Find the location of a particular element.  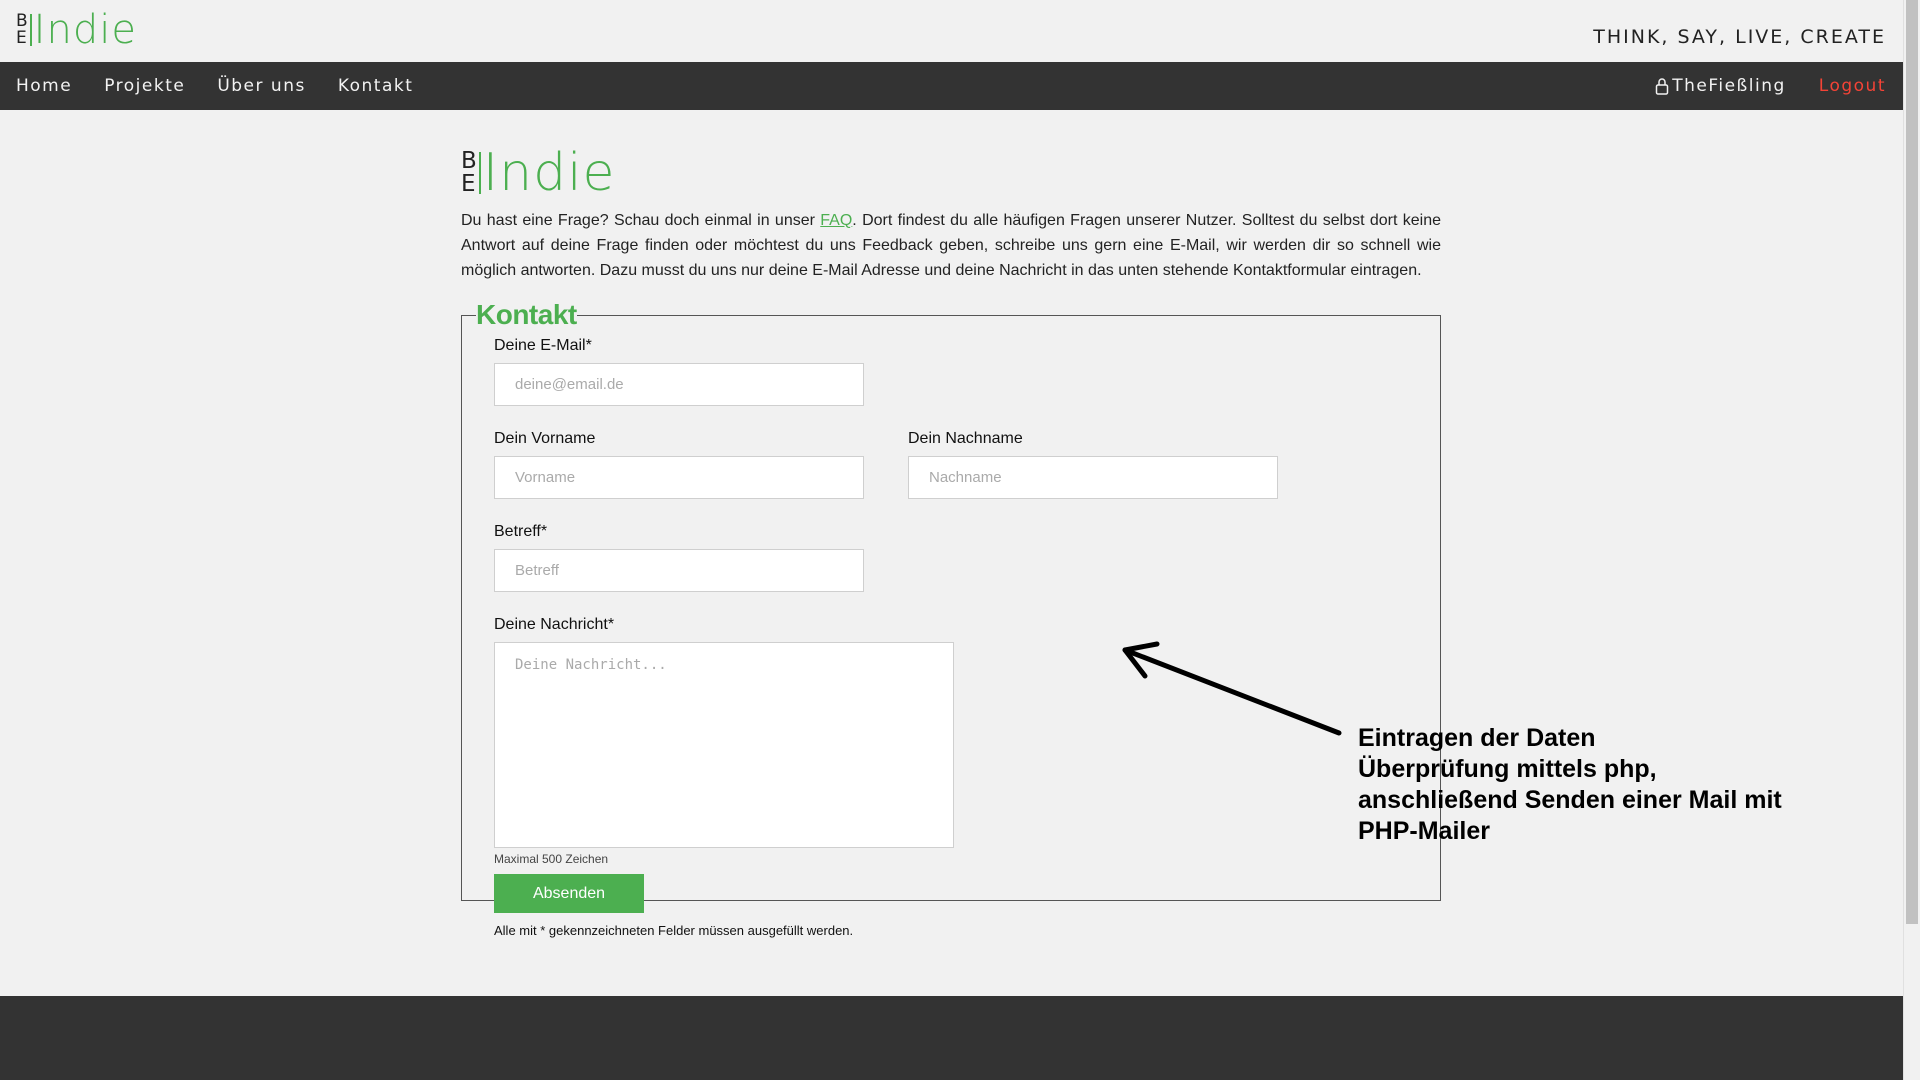

logo-indie-text: Indie is located at coordinates (85, 30).